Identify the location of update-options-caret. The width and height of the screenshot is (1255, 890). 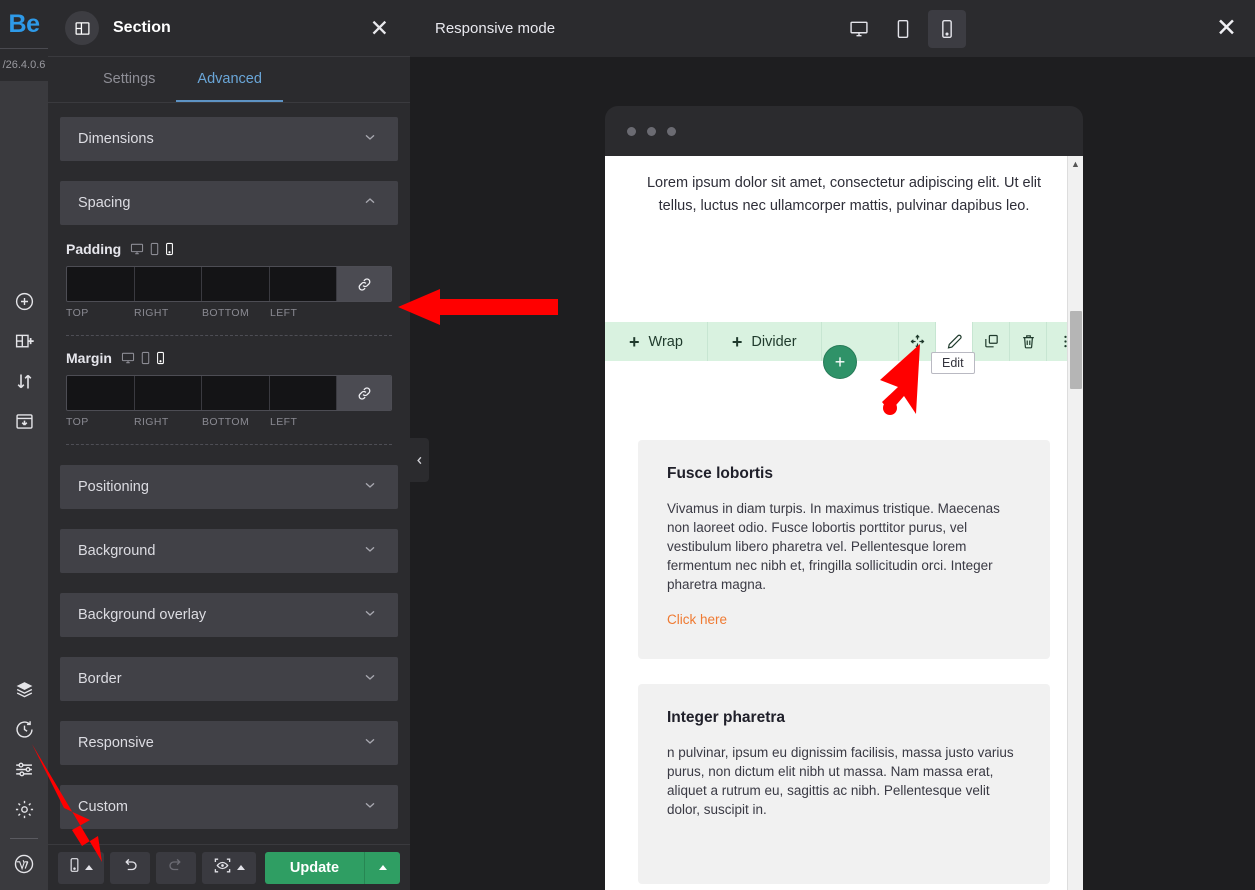
(382, 867).